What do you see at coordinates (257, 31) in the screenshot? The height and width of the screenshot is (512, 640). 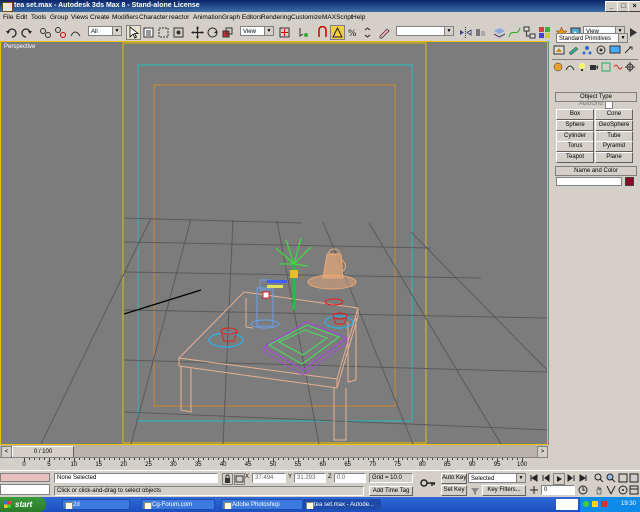 I see `reference-coordinate-dropdown: View ▼` at bounding box center [257, 31].